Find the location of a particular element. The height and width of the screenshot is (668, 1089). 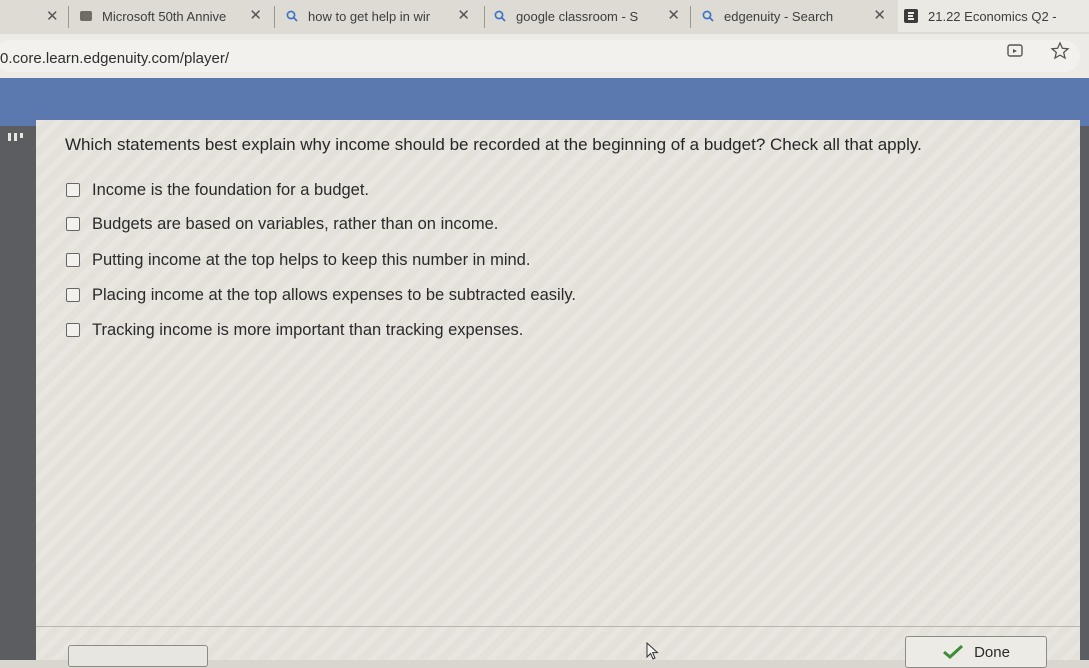

tab-label: 21.22 Economics Q2 - is located at coordinates (992, 16).